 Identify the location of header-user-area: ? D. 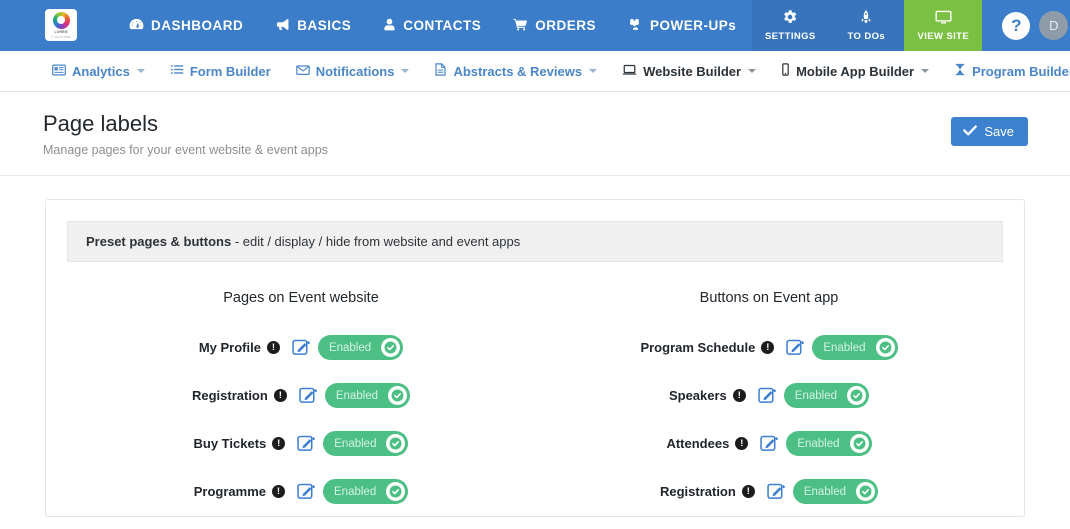
(1026, 25).